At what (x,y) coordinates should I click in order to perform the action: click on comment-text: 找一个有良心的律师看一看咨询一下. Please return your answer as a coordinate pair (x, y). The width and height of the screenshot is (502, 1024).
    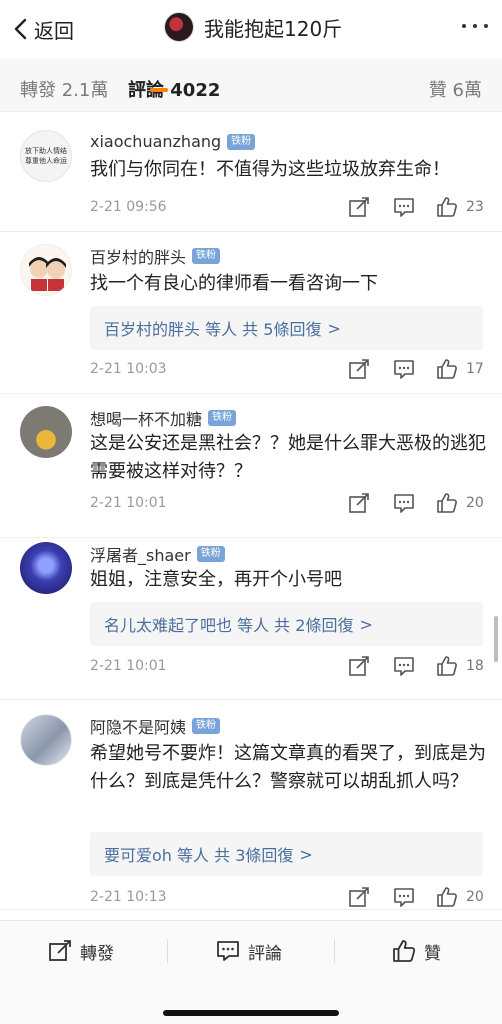
    Looking at the image, I should click on (234, 283).